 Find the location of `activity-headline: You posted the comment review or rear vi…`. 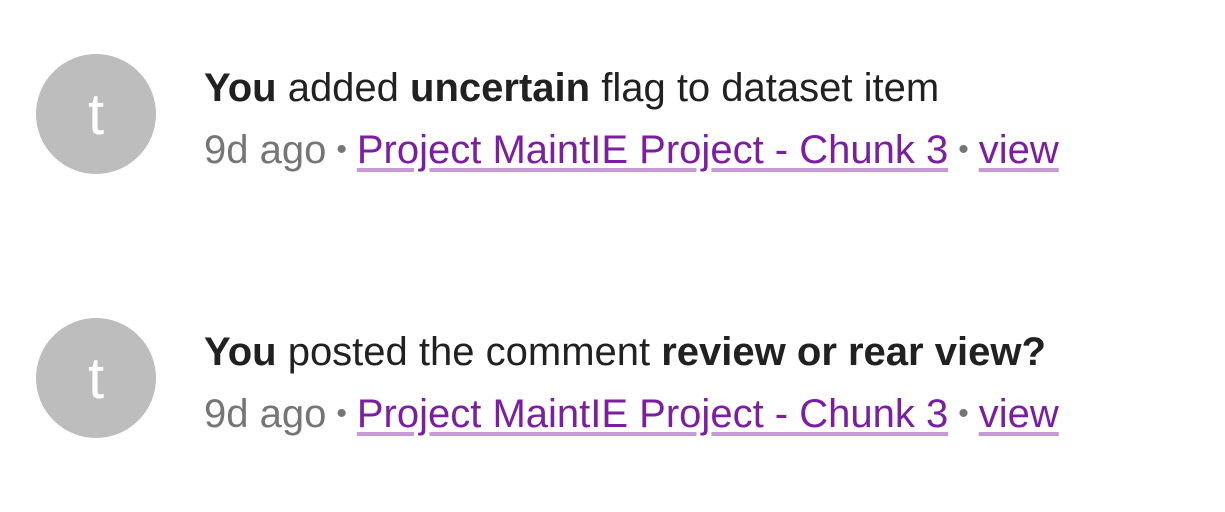

activity-headline: You posted the comment review or rear vi… is located at coordinates (631, 352).